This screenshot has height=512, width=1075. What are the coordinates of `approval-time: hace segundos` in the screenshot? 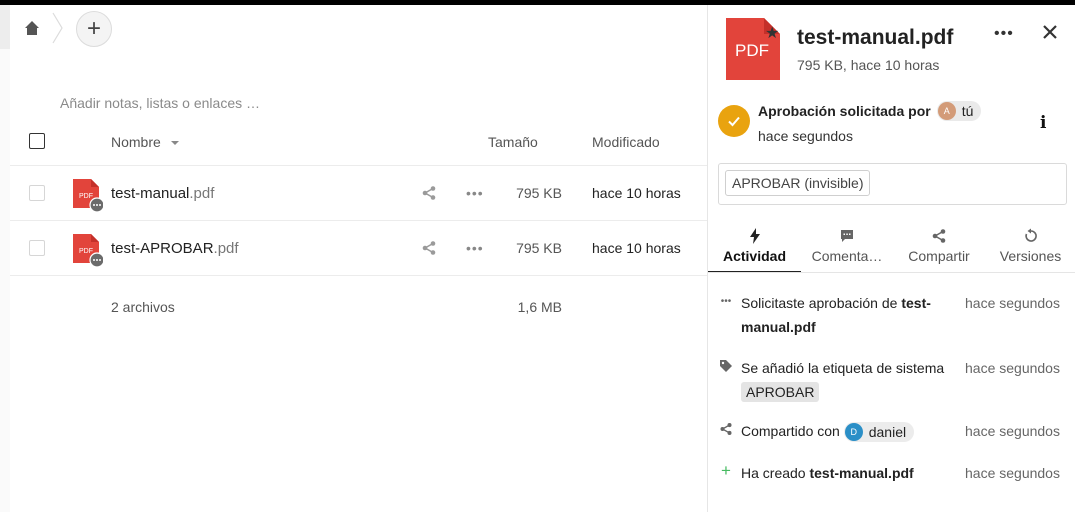 It's located at (805, 136).